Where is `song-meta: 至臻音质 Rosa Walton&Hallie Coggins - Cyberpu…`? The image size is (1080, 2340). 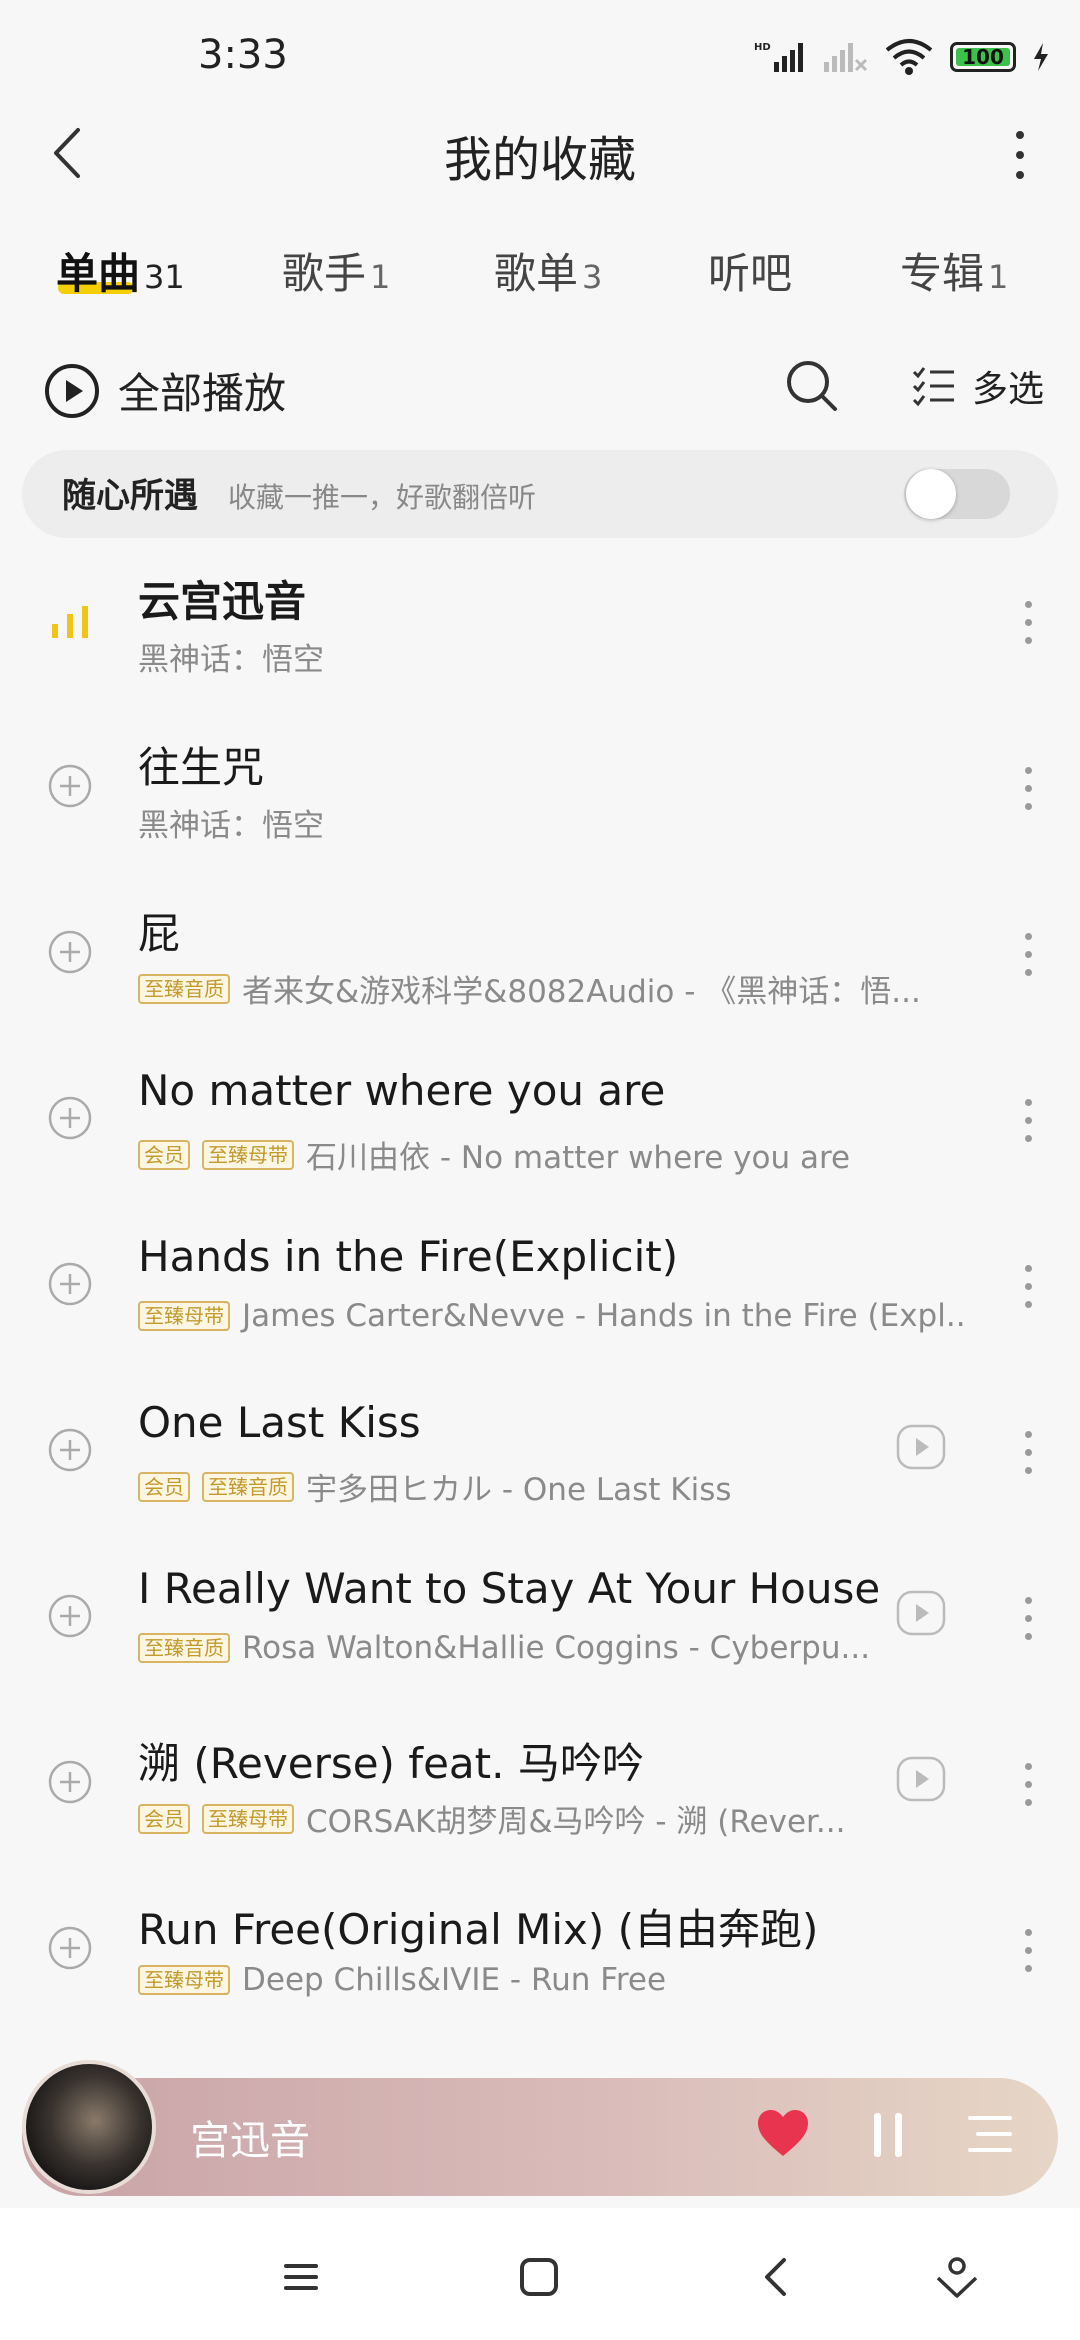 song-meta: 至臻音质 Rosa Walton&Hallie Coggins - Cyberpu… is located at coordinates (504, 1648).